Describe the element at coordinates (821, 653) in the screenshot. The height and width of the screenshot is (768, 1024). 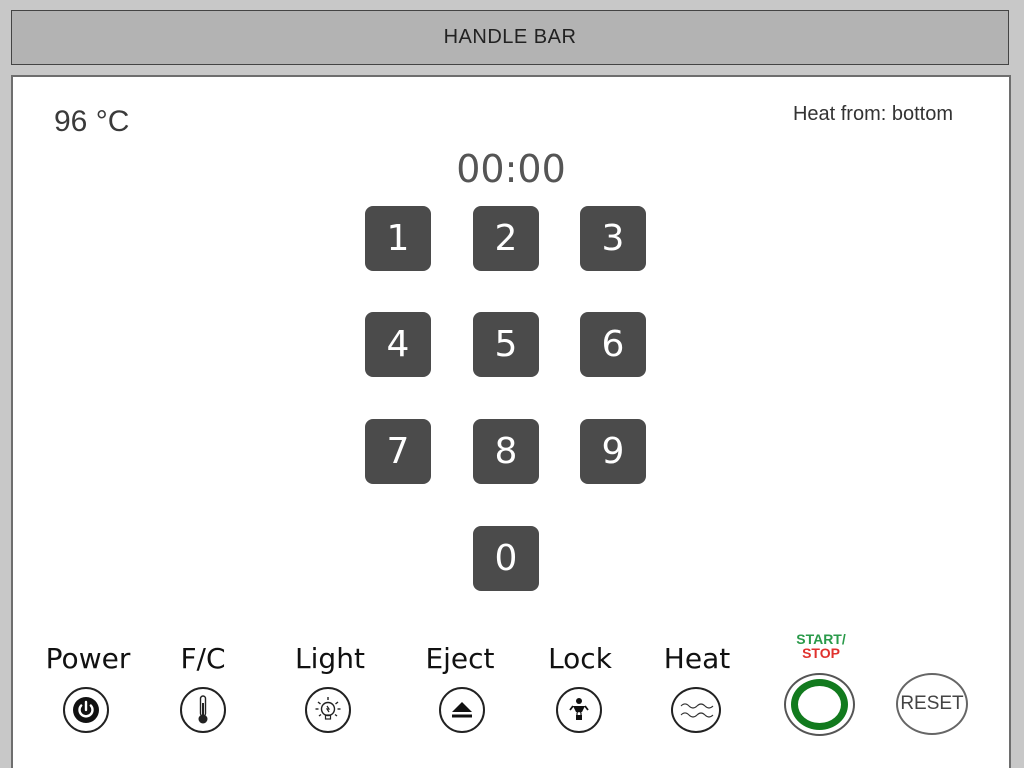
I see `stop-label: STOP` at that location.